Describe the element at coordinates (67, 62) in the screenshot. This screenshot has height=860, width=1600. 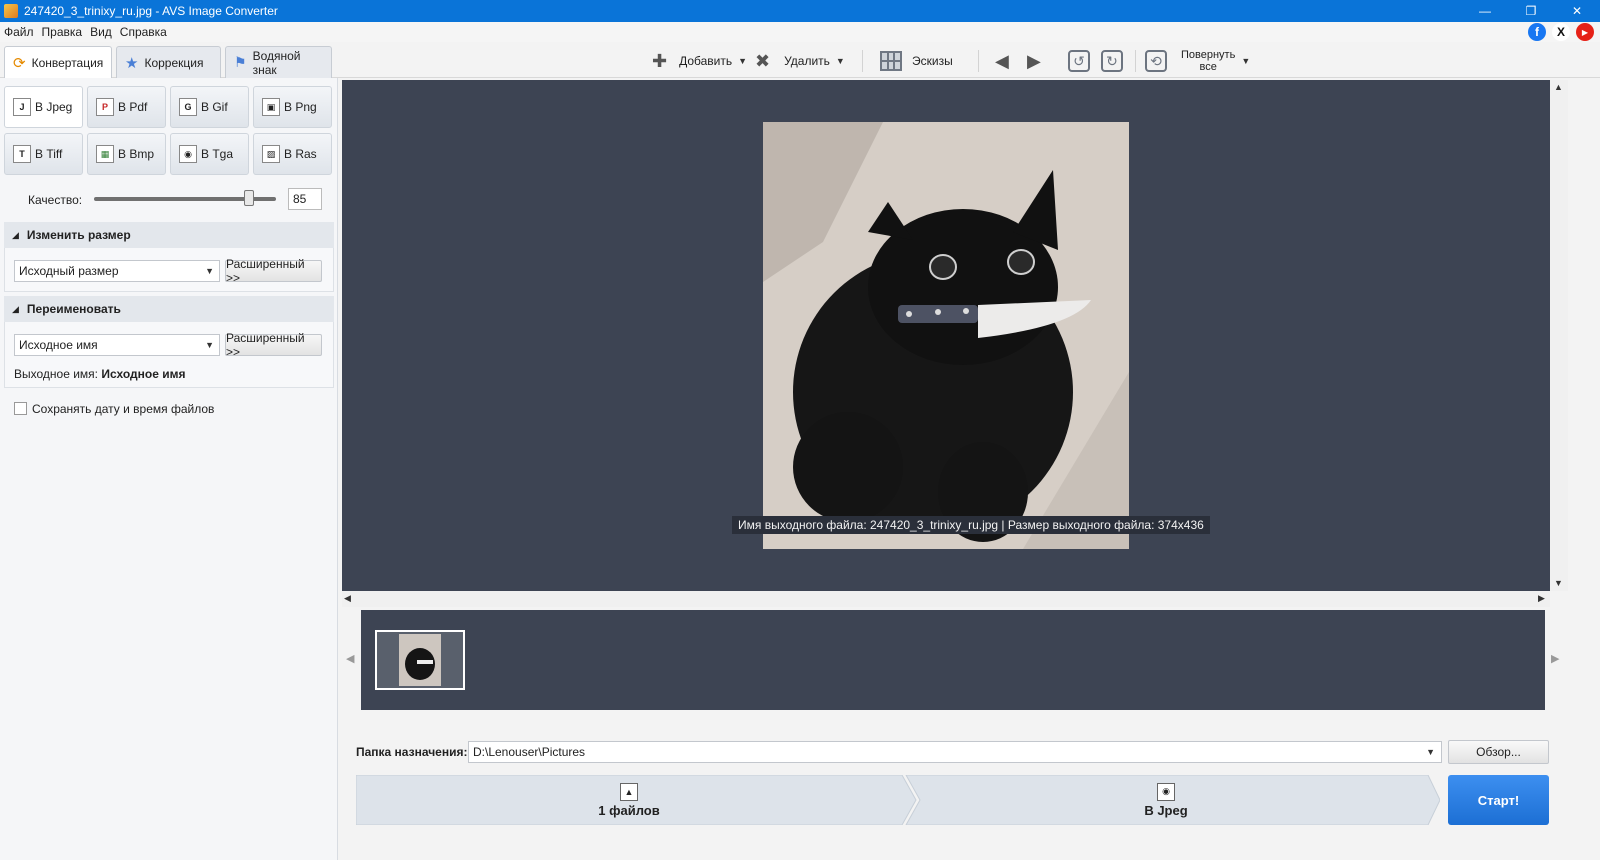
I see `tab-label: Конвертация` at that location.